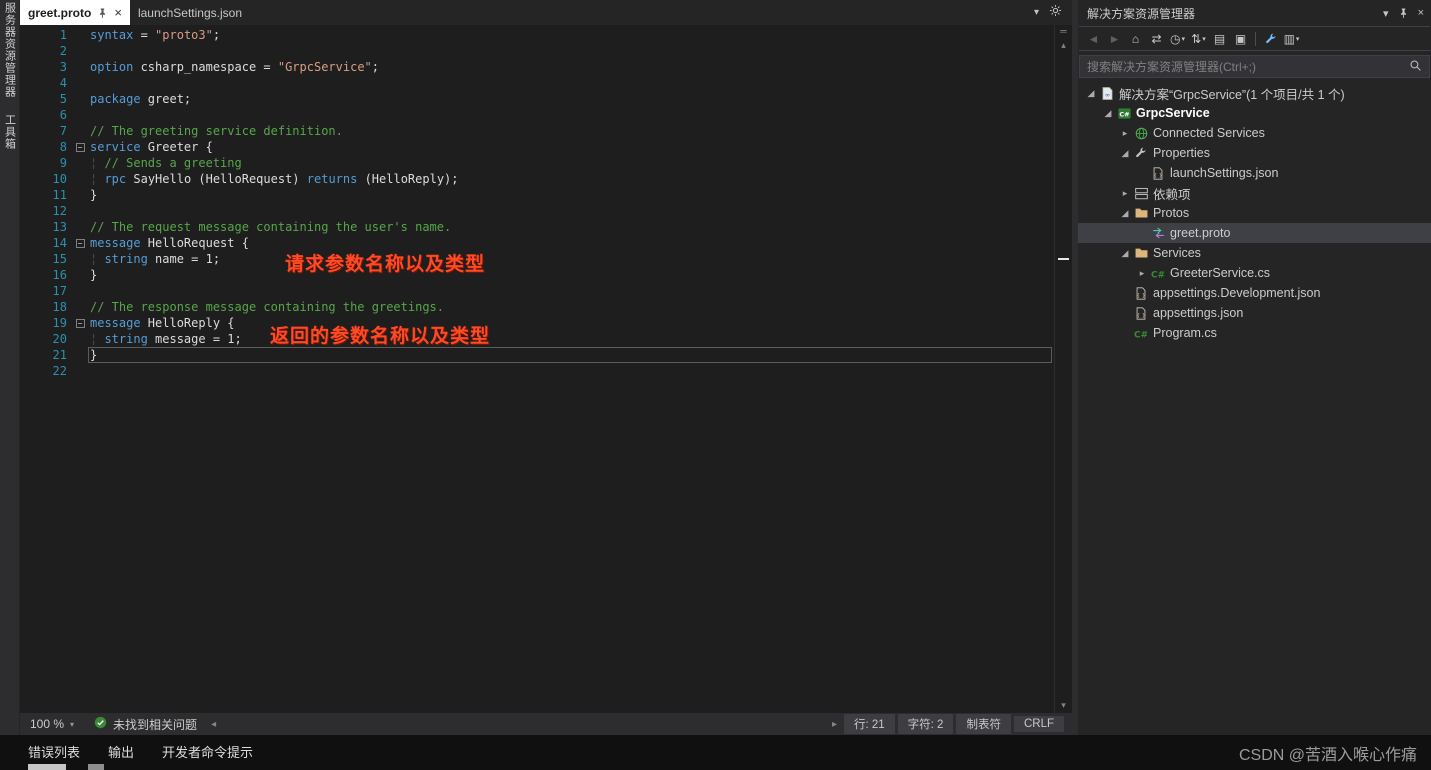  Describe the element at coordinates (96, 767) in the screenshot. I see `taskbar-fragment` at that location.